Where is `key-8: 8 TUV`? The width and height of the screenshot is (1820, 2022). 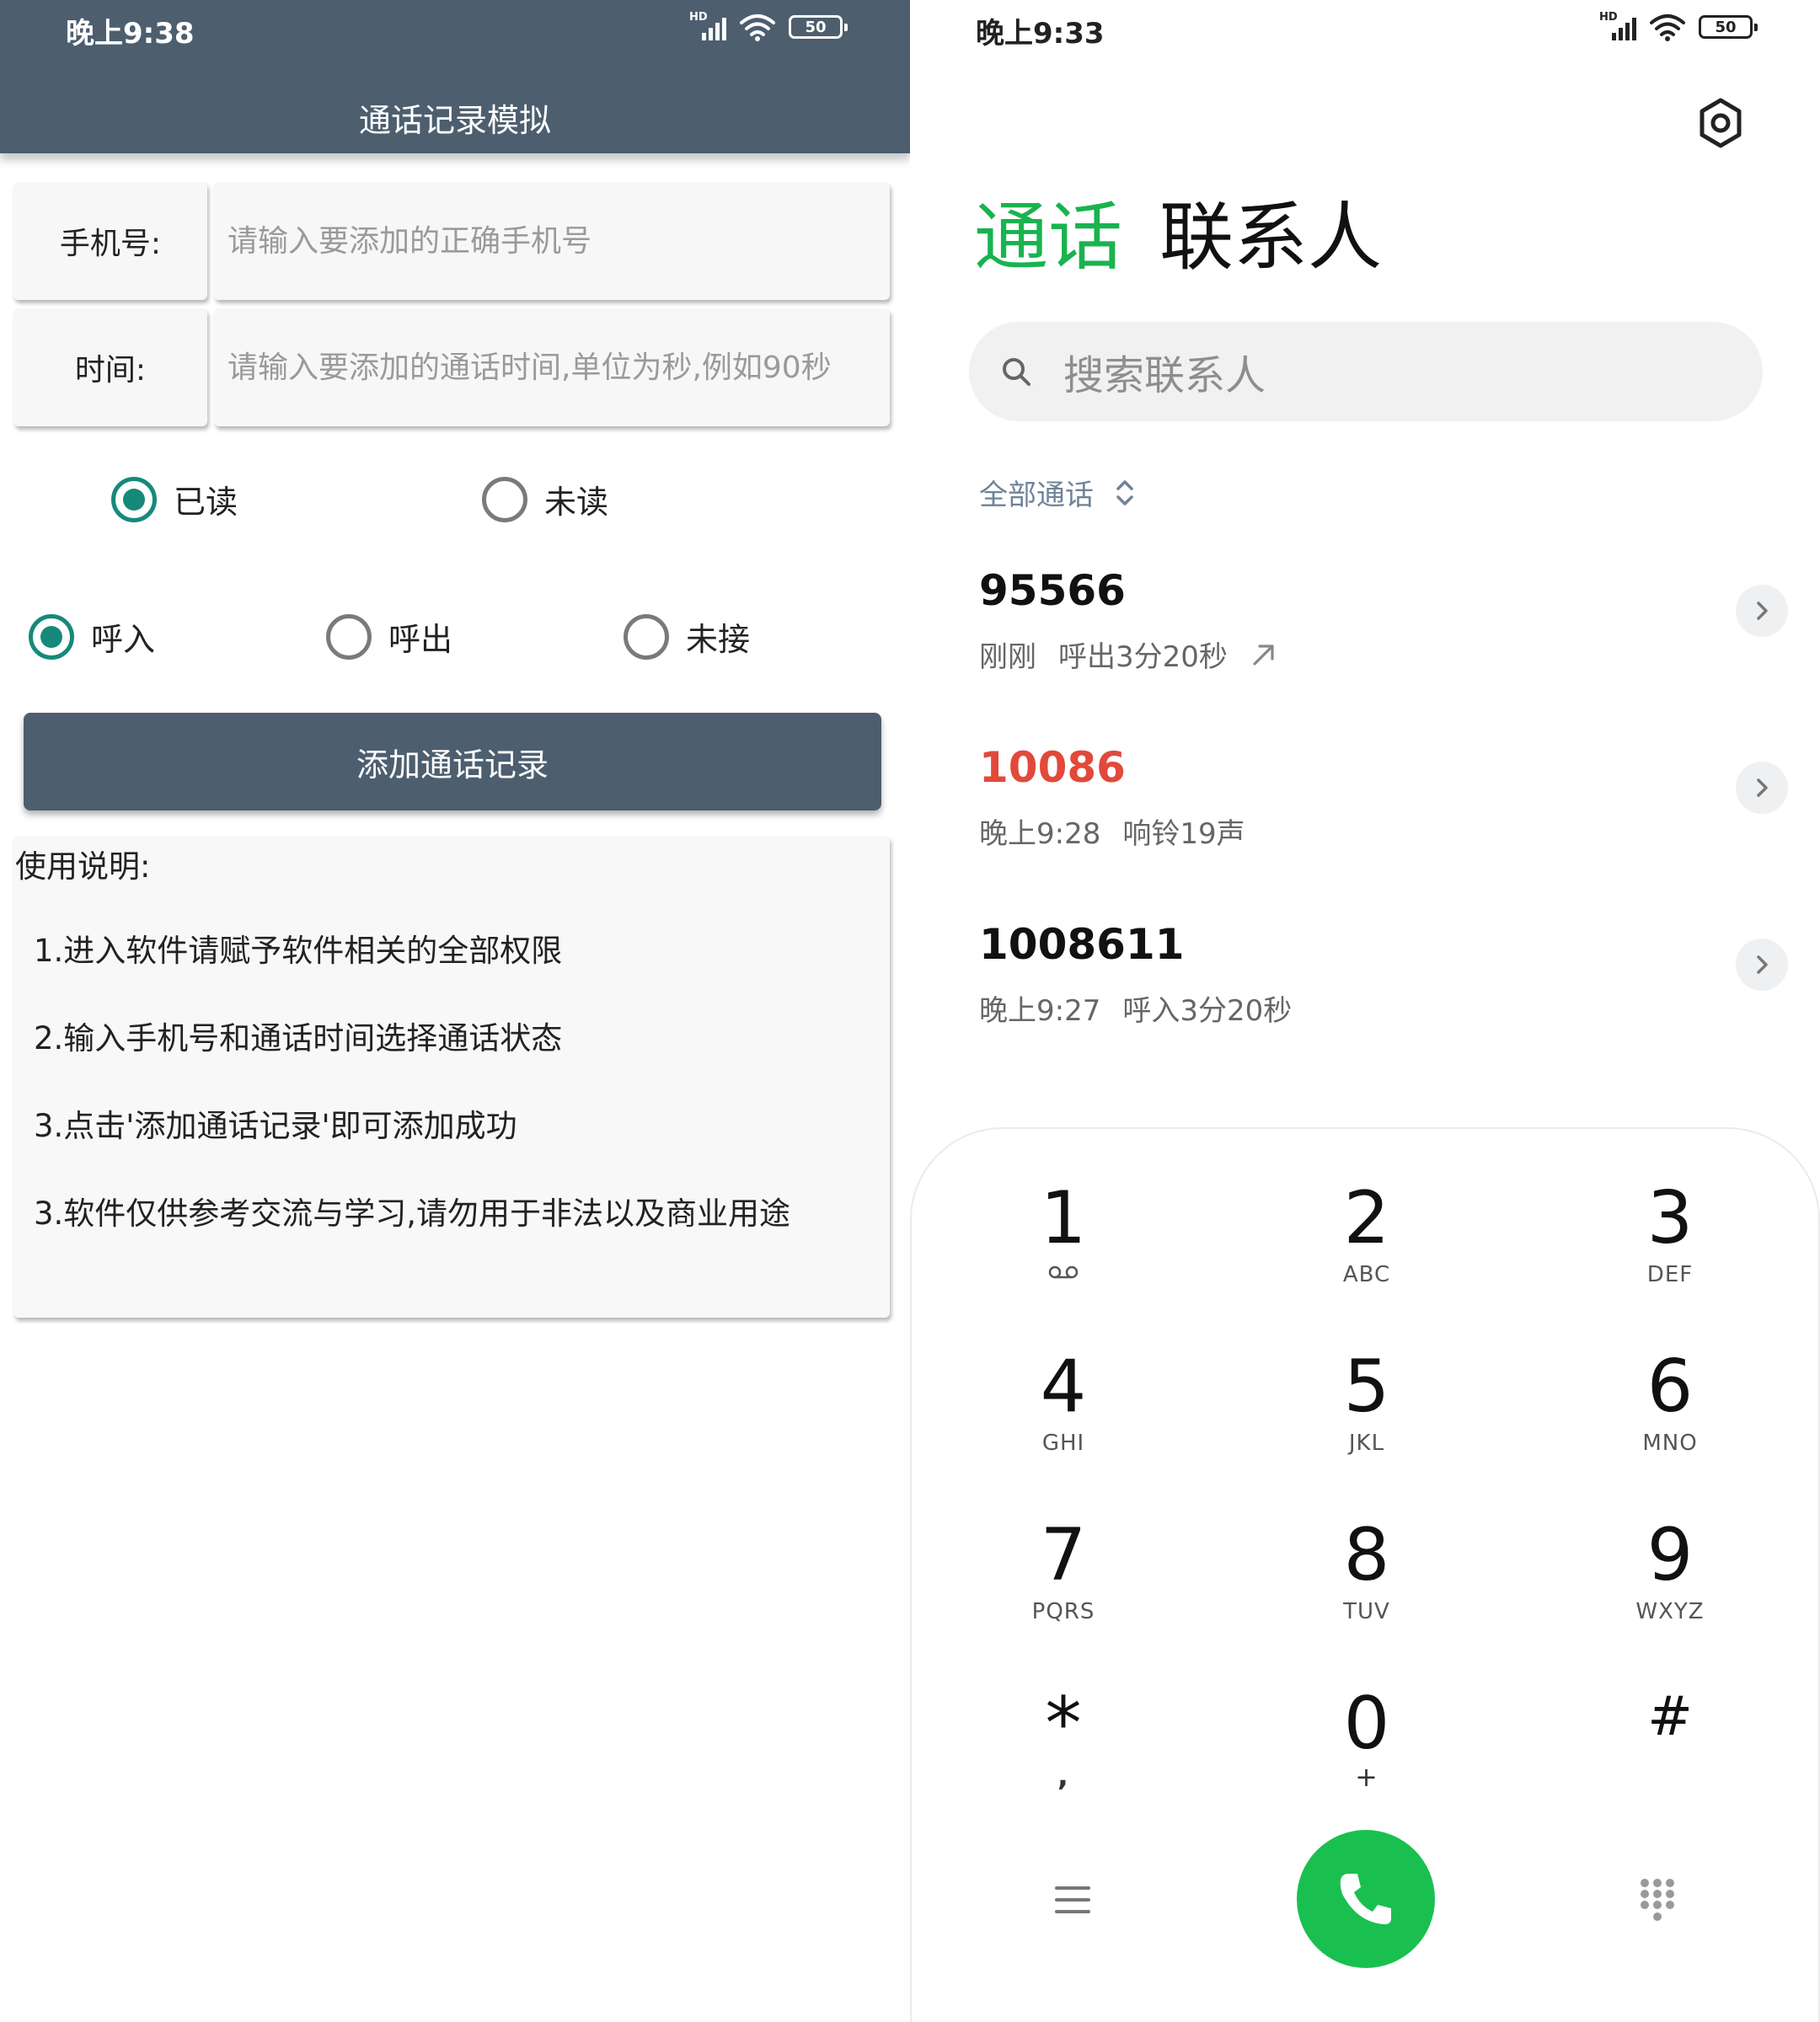 key-8: 8 TUV is located at coordinates (1366, 1578).